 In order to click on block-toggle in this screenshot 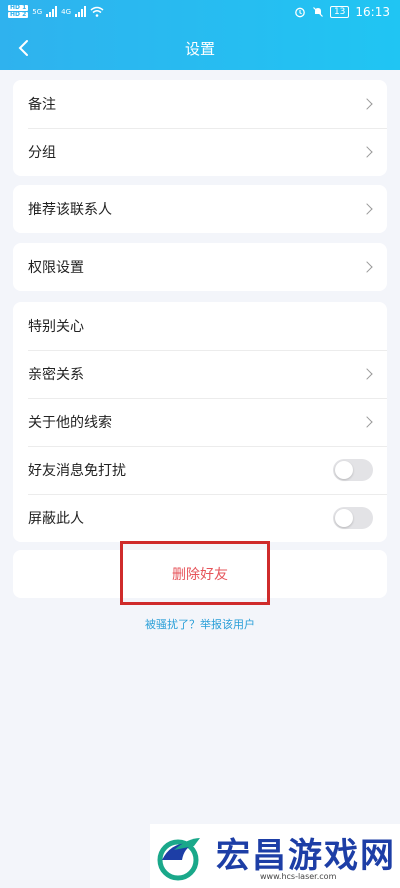, I will do `click(353, 518)`.